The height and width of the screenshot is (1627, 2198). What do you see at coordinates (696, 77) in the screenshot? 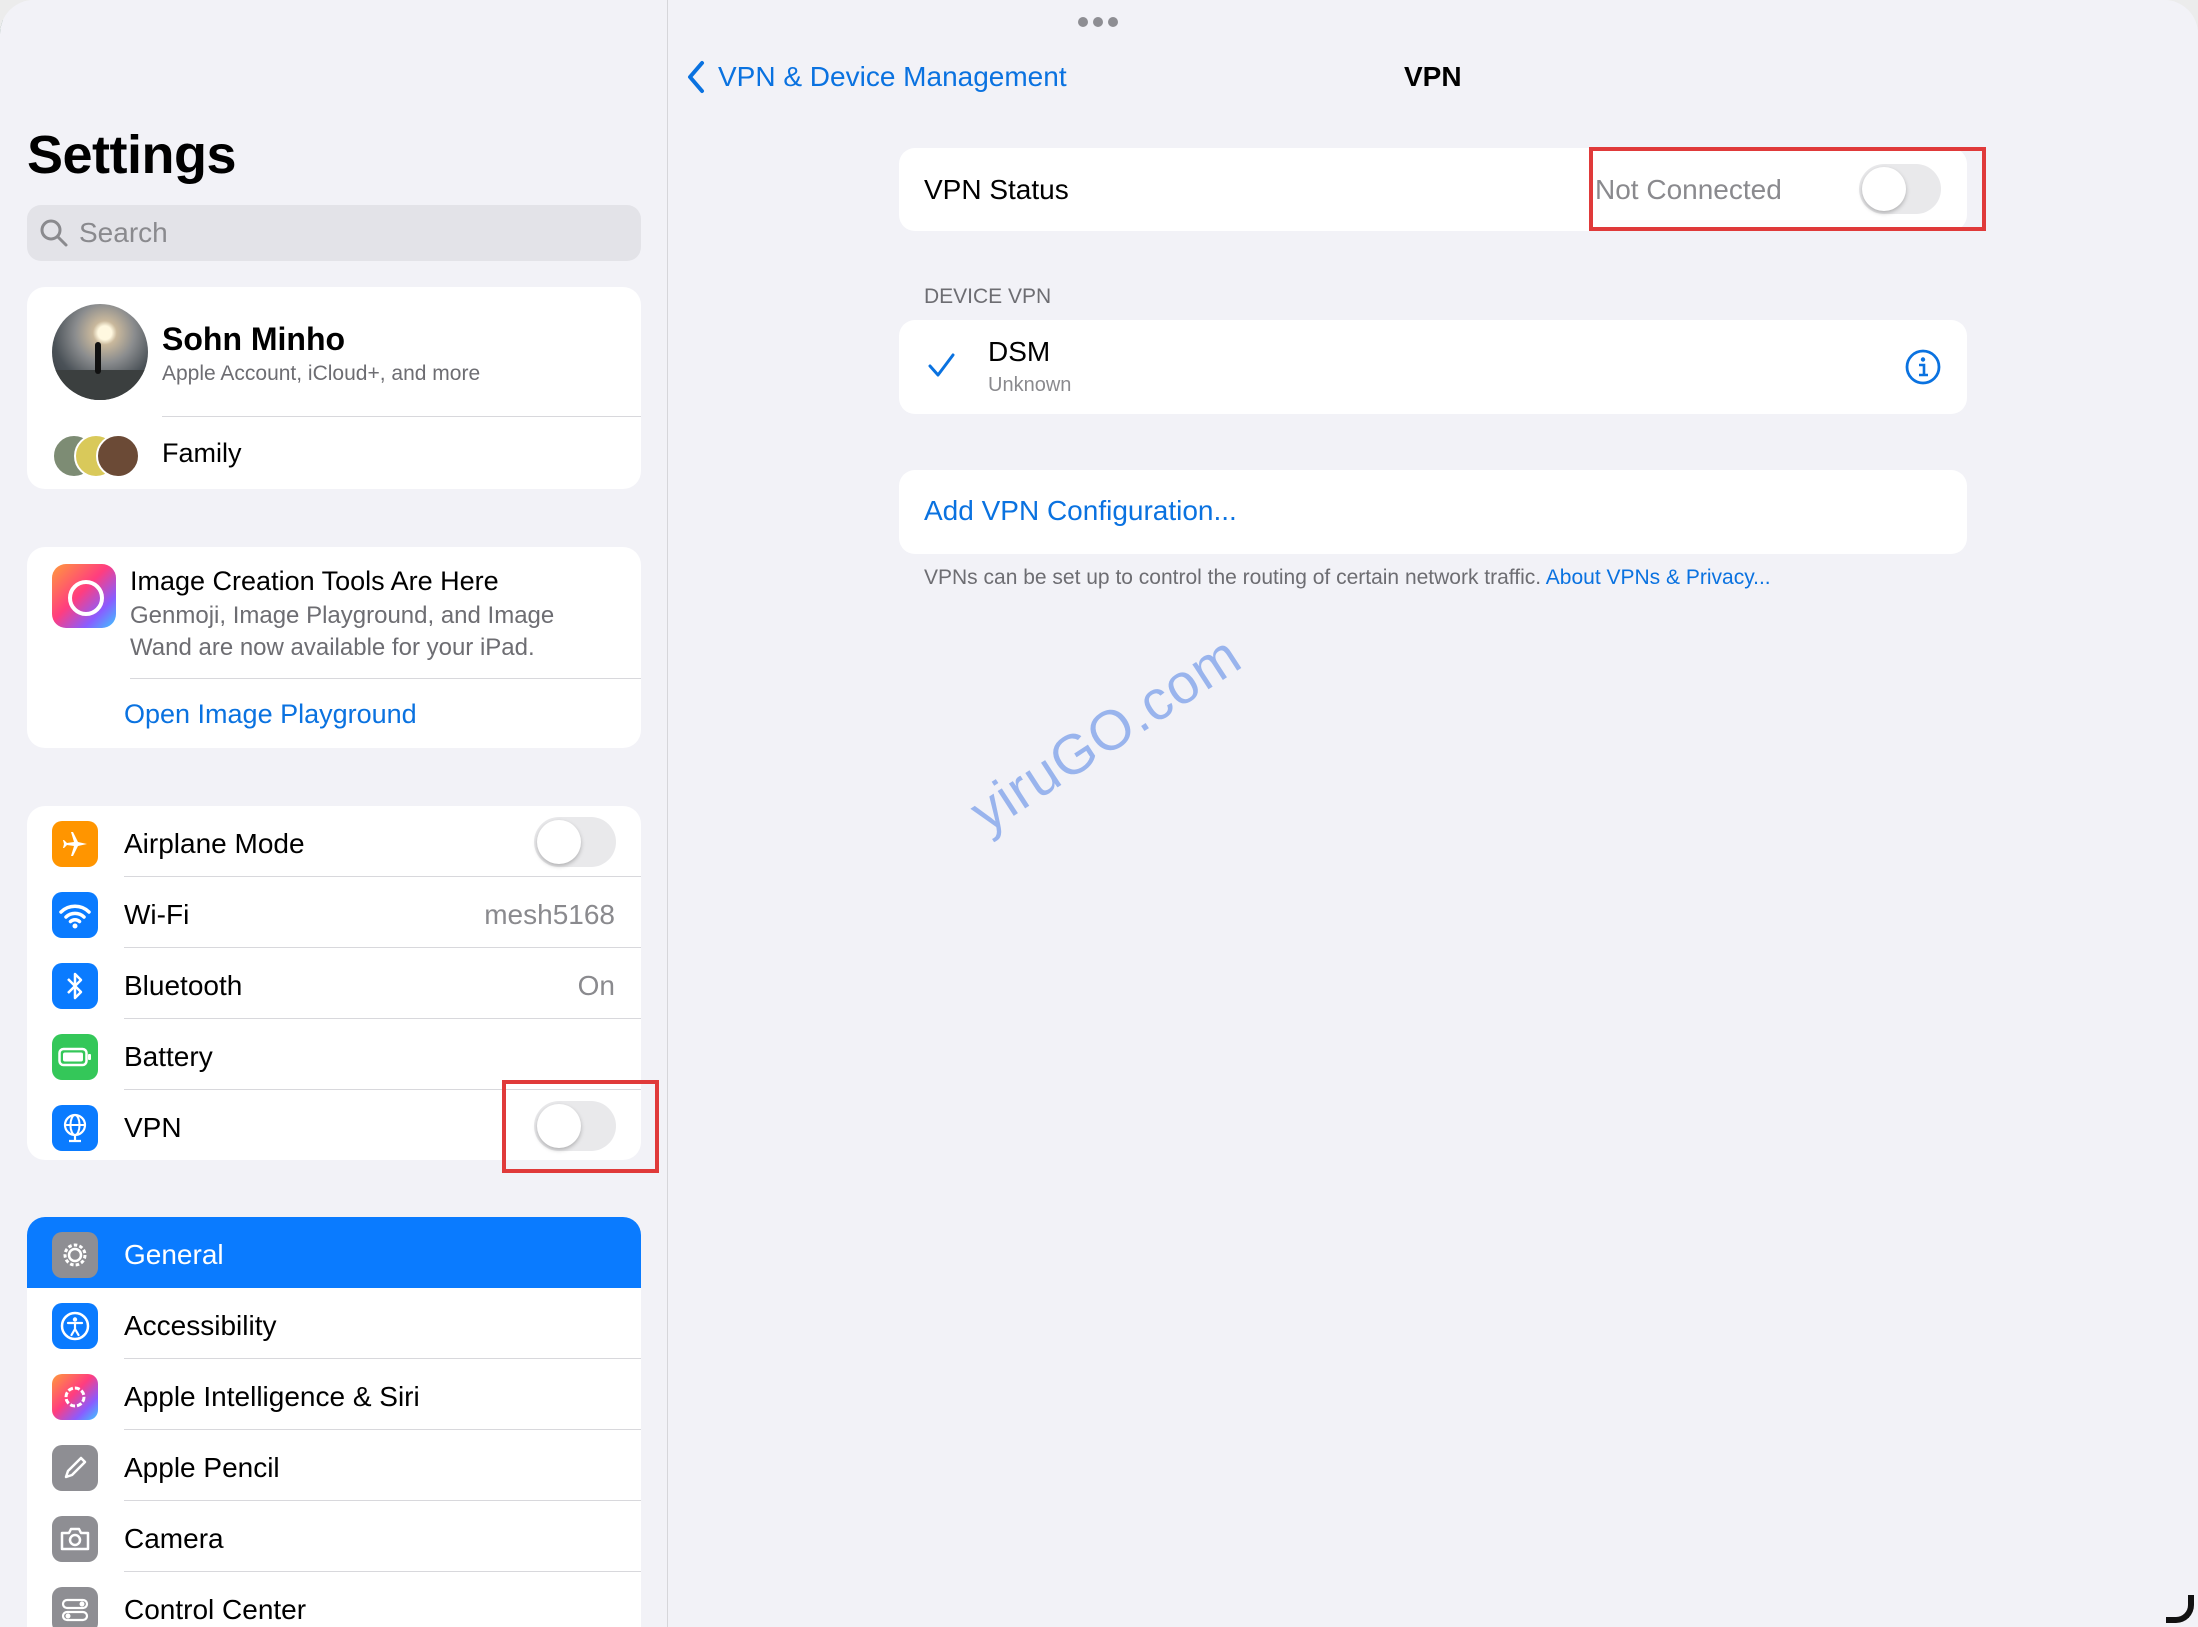
I see `chevron-left-icon` at bounding box center [696, 77].